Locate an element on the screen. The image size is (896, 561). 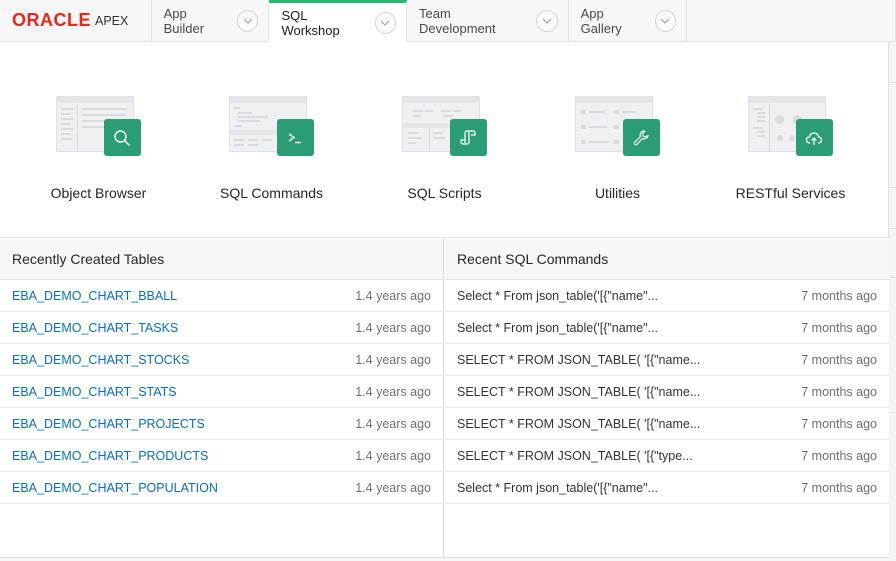
table-row: EBA_DEMO_CHART_PRODUCTS 1.4 years ago is located at coordinates (221, 456).